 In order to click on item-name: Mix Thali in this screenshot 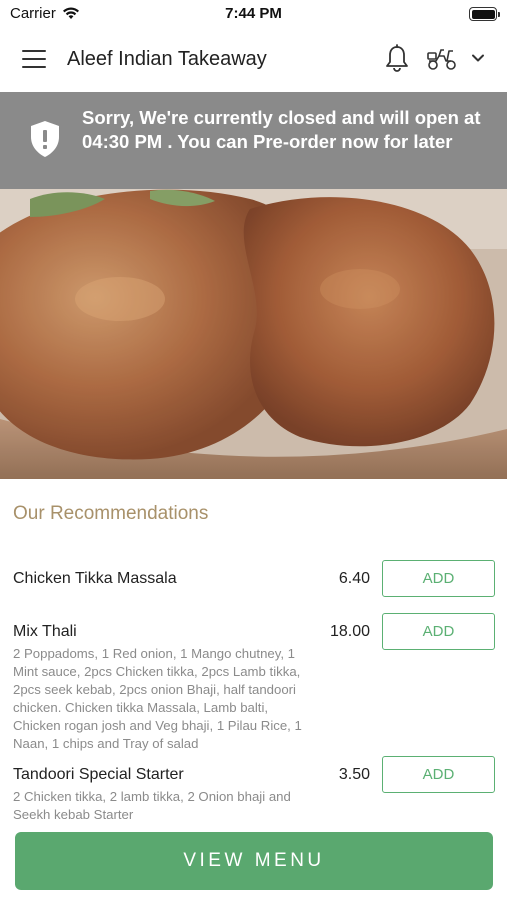, I will do `click(45, 631)`.